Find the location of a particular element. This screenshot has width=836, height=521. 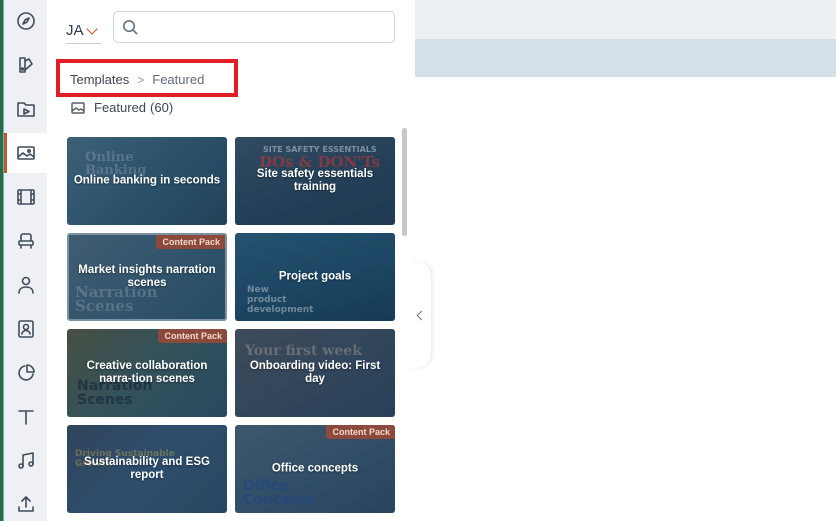

pie-chart-icon is located at coordinates (26, 372).